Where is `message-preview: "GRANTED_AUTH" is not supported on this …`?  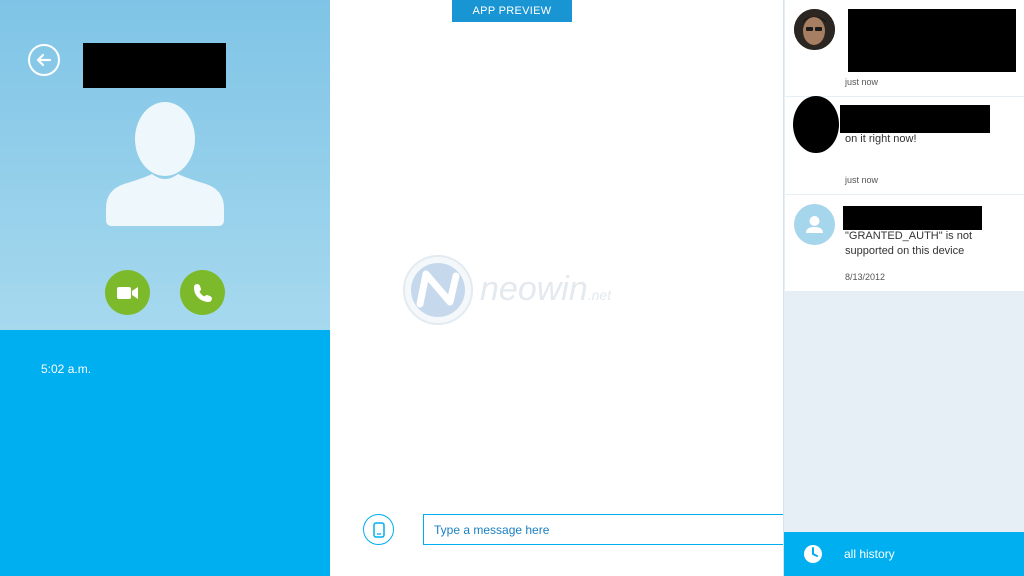 message-preview: "GRANTED_AUTH" is not supported on this … is located at coordinates (908, 243).